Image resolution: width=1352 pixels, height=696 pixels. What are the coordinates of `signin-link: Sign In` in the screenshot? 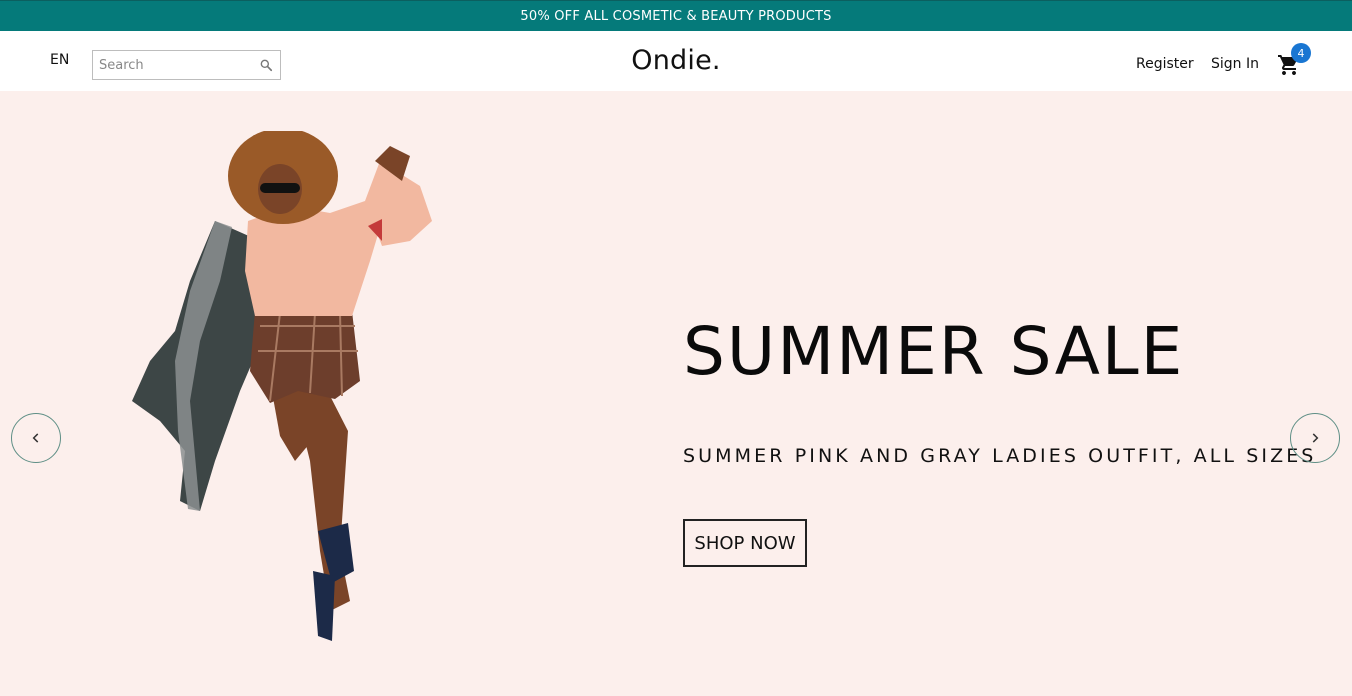 It's located at (1235, 64).